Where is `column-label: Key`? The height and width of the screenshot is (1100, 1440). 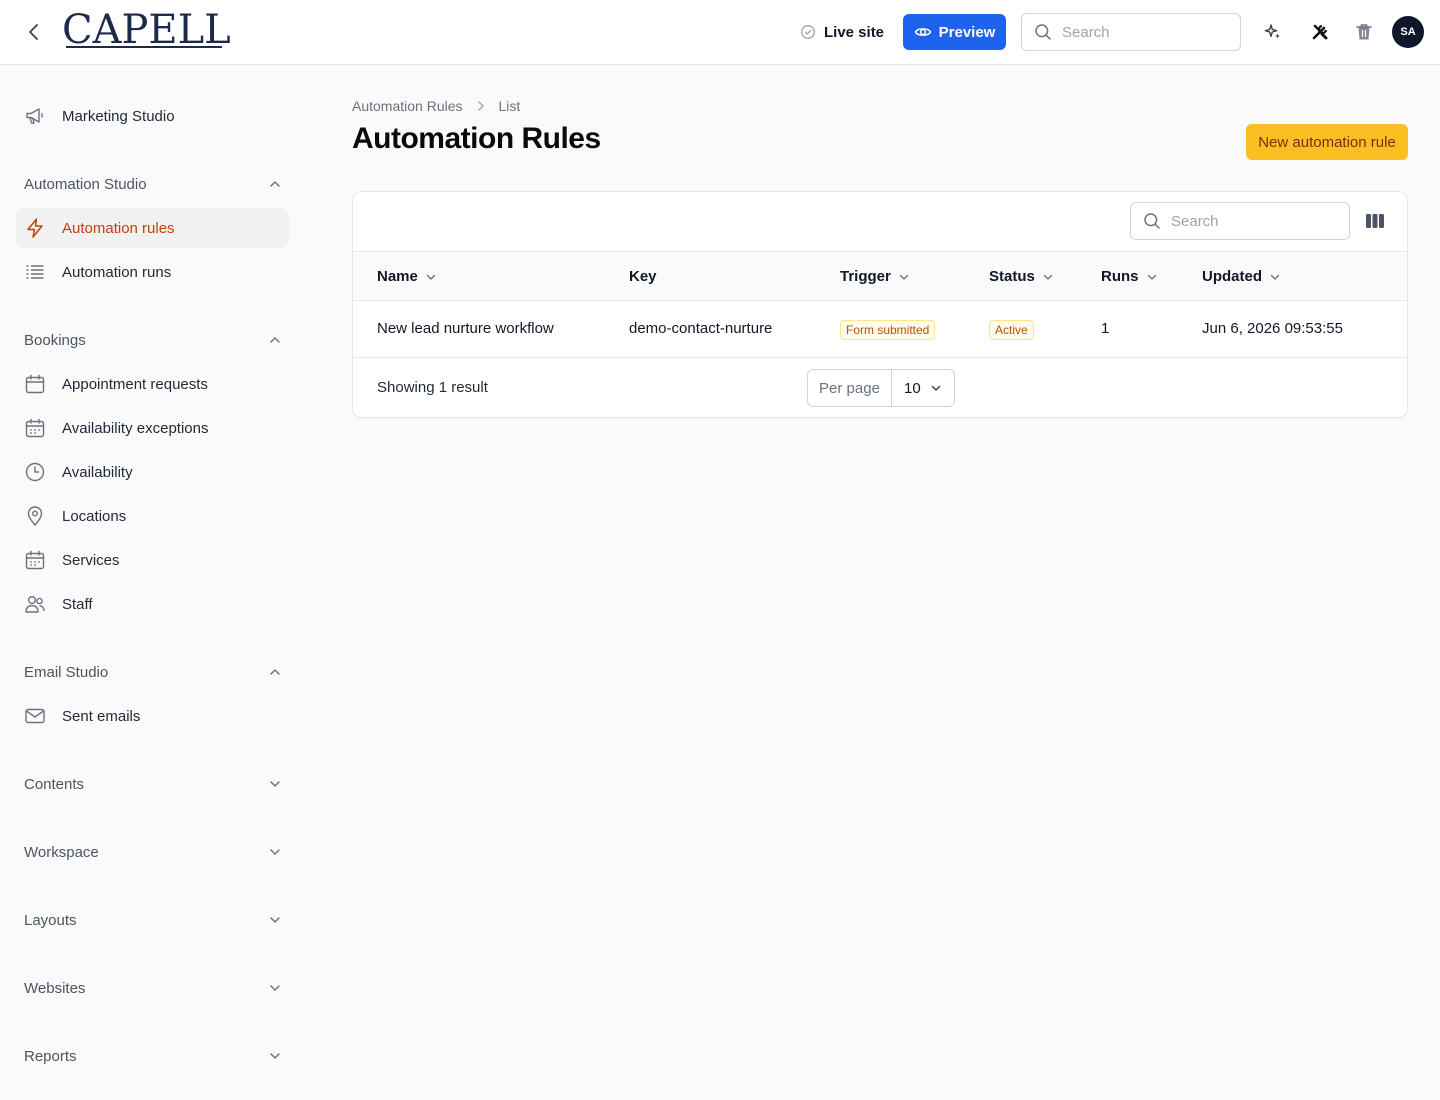 column-label: Key is located at coordinates (643, 276).